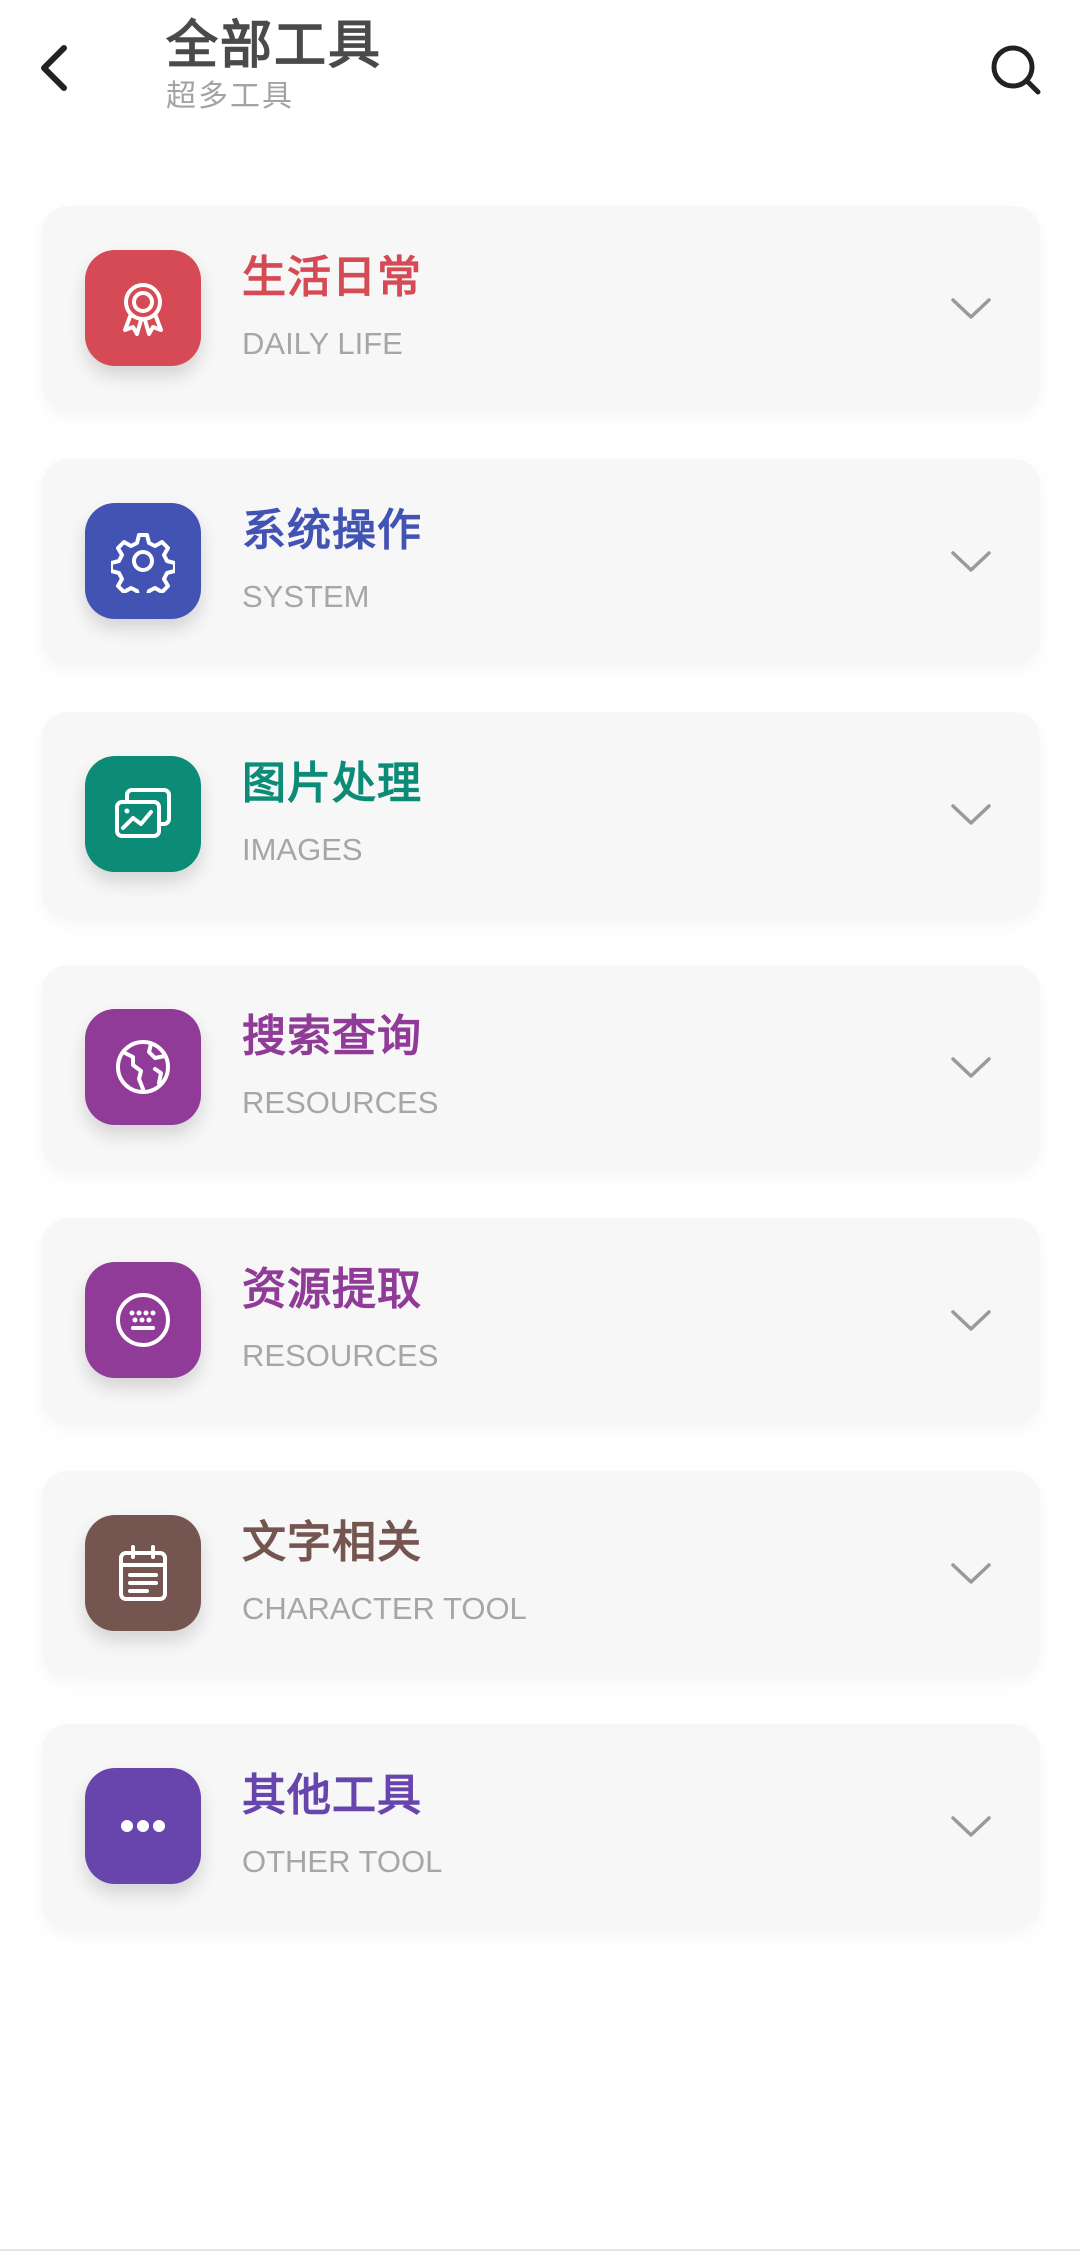 Image resolution: width=1080 pixels, height=2251 pixels. Describe the element at coordinates (322, 343) in the screenshot. I see `category-subtitle: DAILY LIFE` at that location.